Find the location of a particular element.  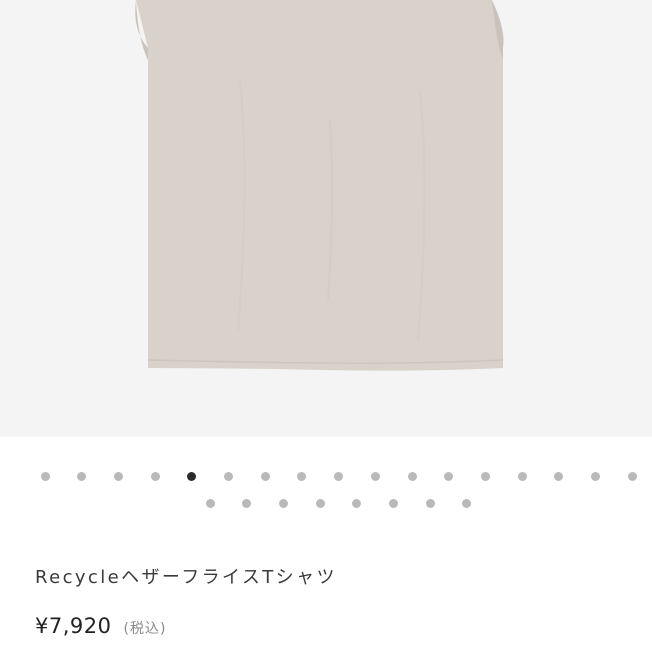

price-row: ¥7,920 (税込) is located at coordinates (100, 626).